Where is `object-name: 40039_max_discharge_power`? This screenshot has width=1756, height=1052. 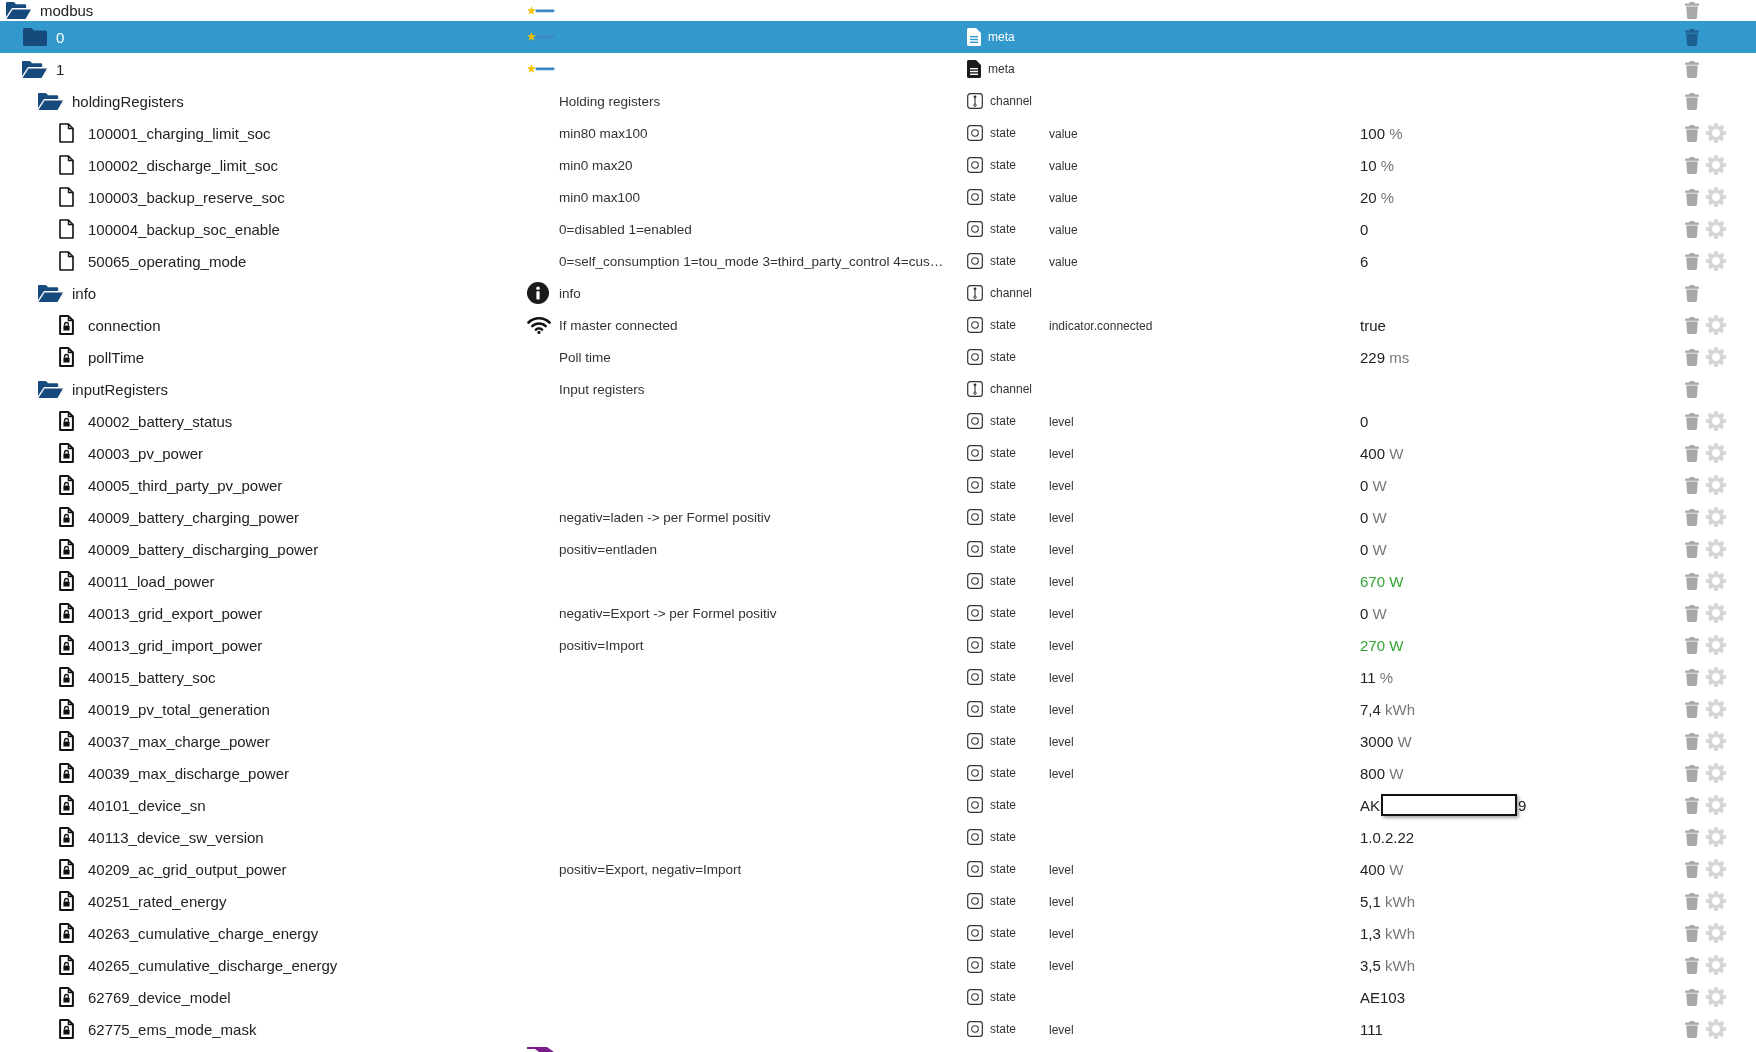 object-name: 40039_max_discharge_power is located at coordinates (188, 773).